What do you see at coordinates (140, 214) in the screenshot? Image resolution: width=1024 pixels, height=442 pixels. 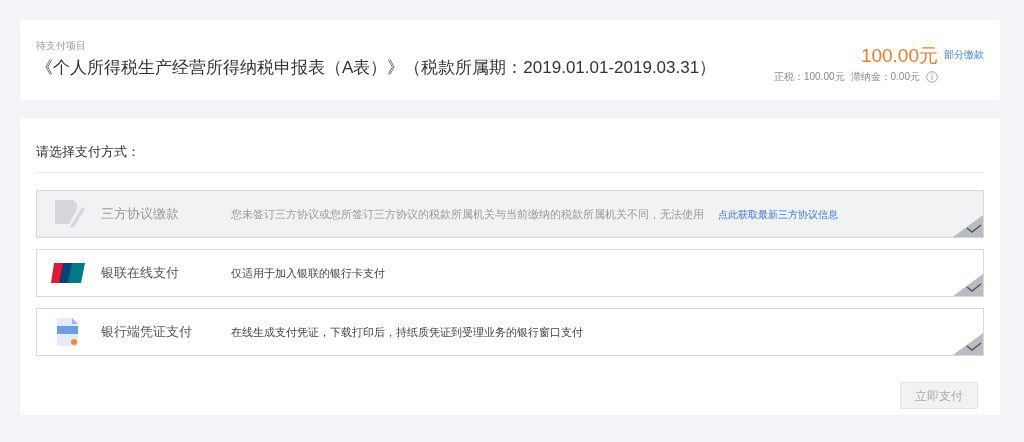 I see `option-label: 三方协议缴款` at bounding box center [140, 214].